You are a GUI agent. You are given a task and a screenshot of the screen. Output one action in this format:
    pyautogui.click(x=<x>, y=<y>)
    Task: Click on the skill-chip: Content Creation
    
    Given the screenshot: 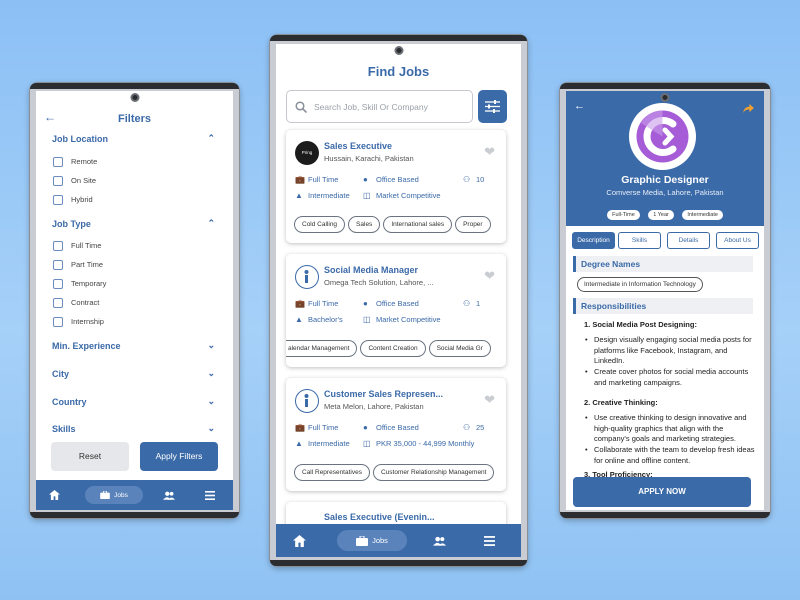 What is the action you would take?
    pyautogui.click(x=393, y=348)
    